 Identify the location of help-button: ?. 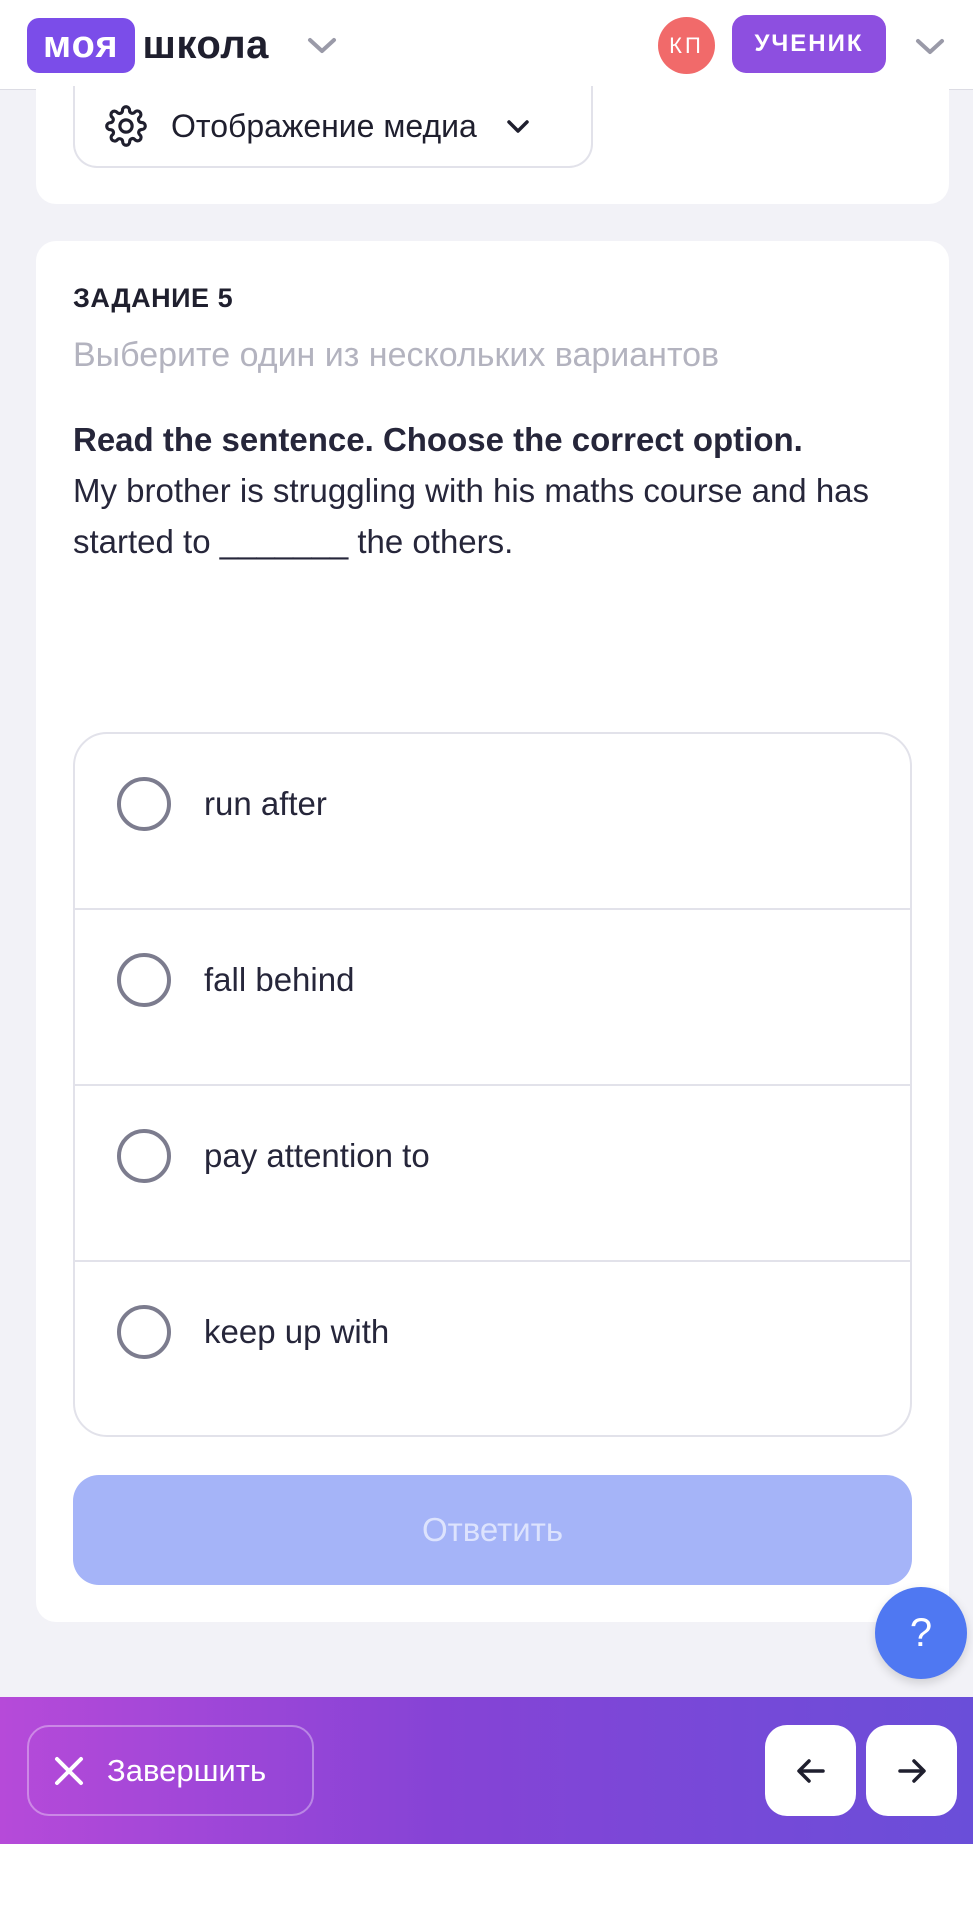
(921, 1633).